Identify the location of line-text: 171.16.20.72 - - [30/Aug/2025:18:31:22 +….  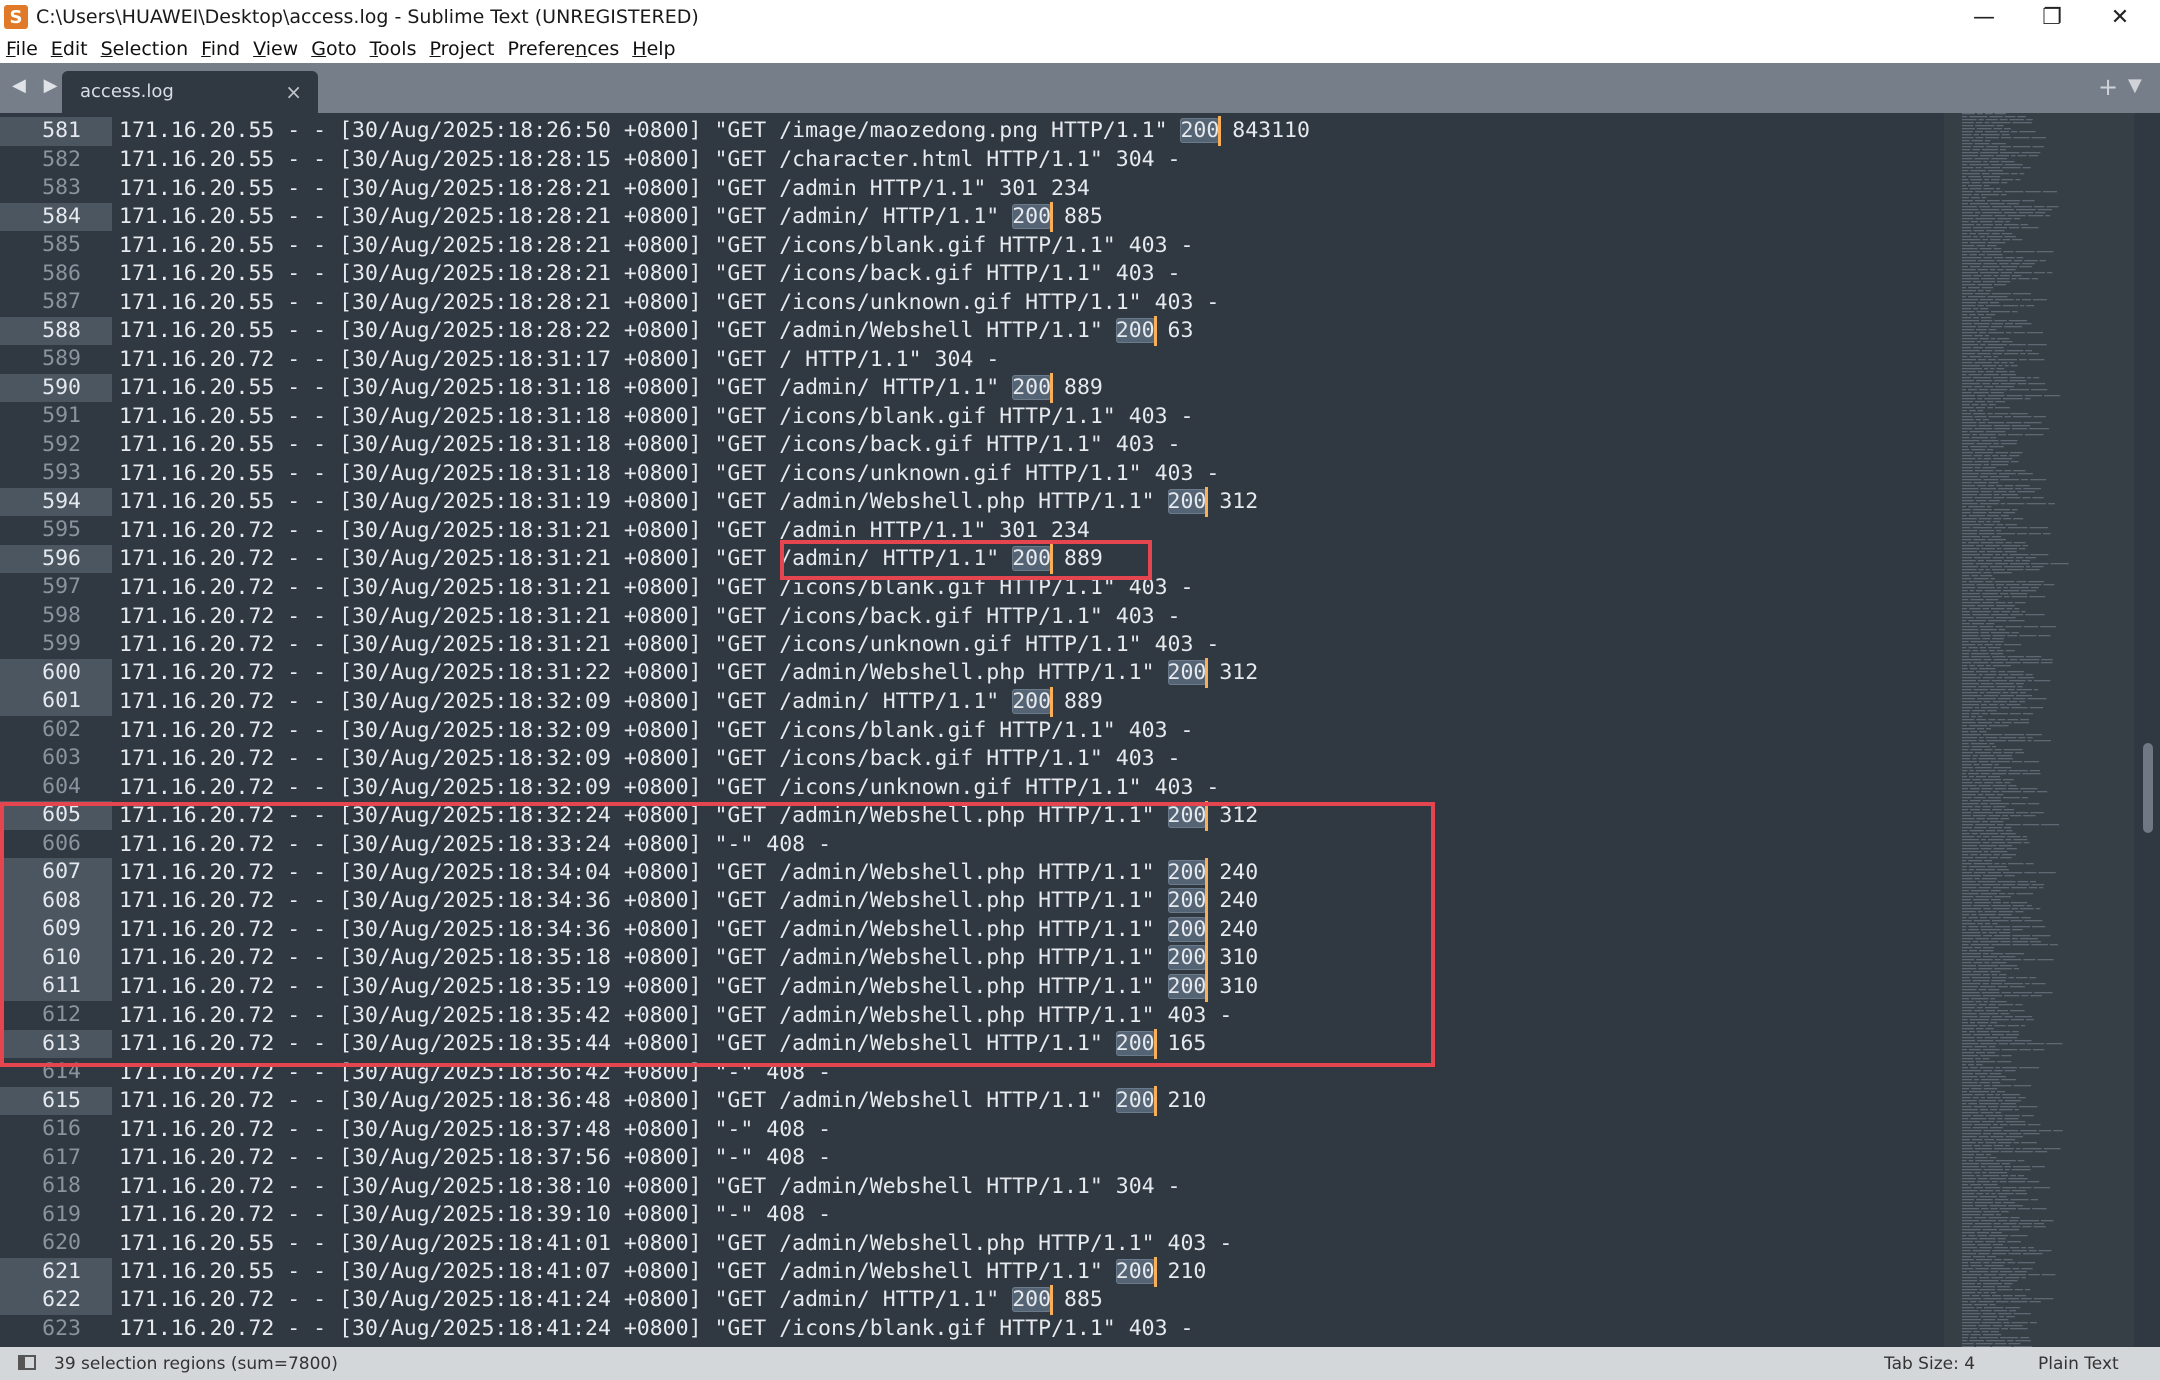
(685, 673).